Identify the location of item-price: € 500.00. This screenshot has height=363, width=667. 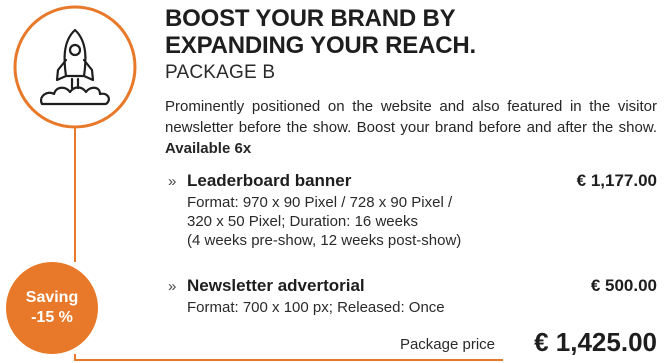
(623, 285).